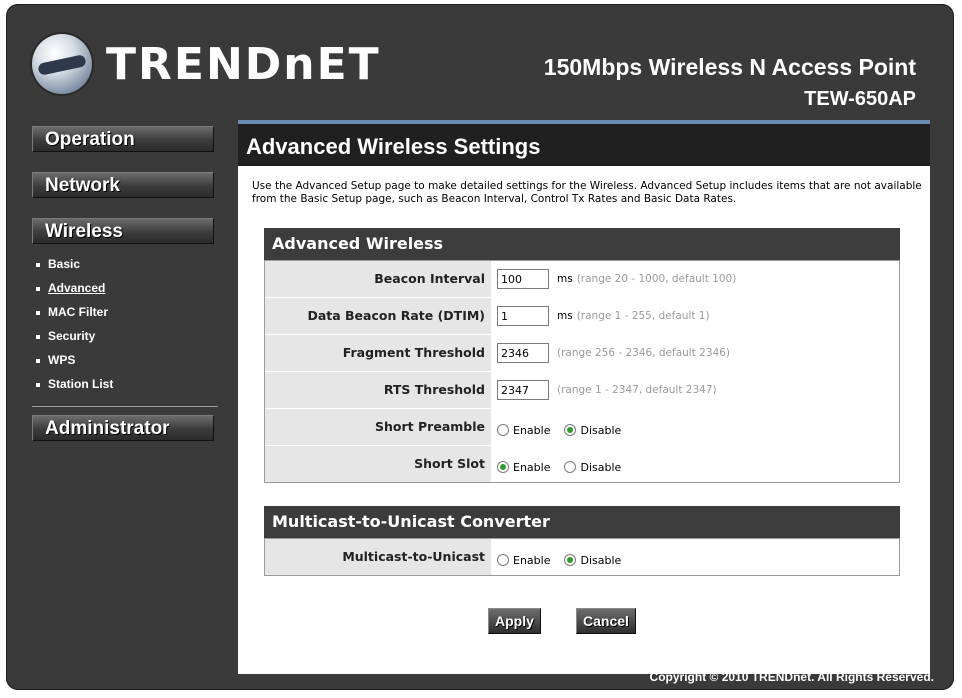  I want to click on nav-network: Network, so click(123, 185).